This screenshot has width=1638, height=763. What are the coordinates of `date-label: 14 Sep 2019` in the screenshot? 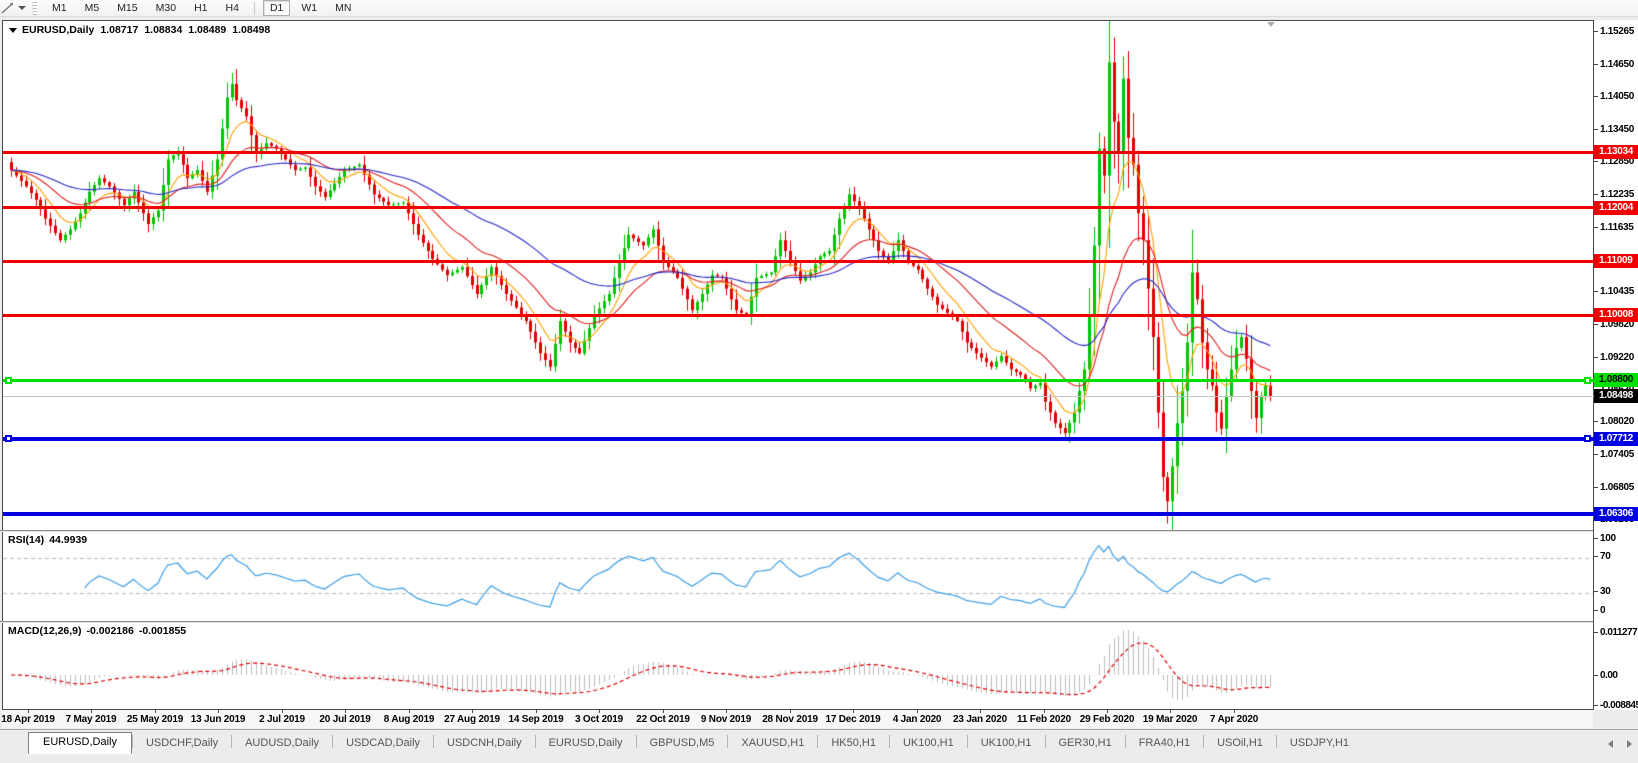 It's located at (536, 719).